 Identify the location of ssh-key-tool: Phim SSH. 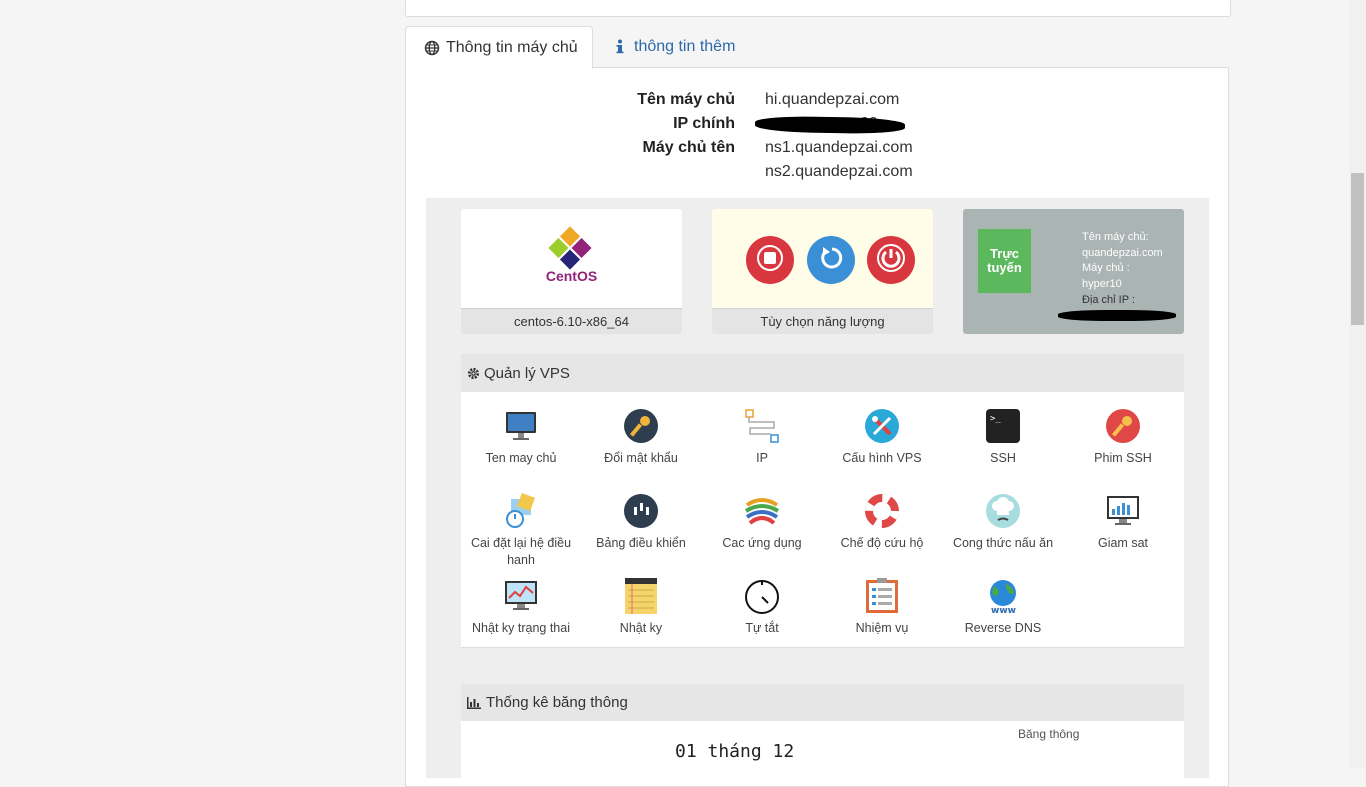
(1123, 437).